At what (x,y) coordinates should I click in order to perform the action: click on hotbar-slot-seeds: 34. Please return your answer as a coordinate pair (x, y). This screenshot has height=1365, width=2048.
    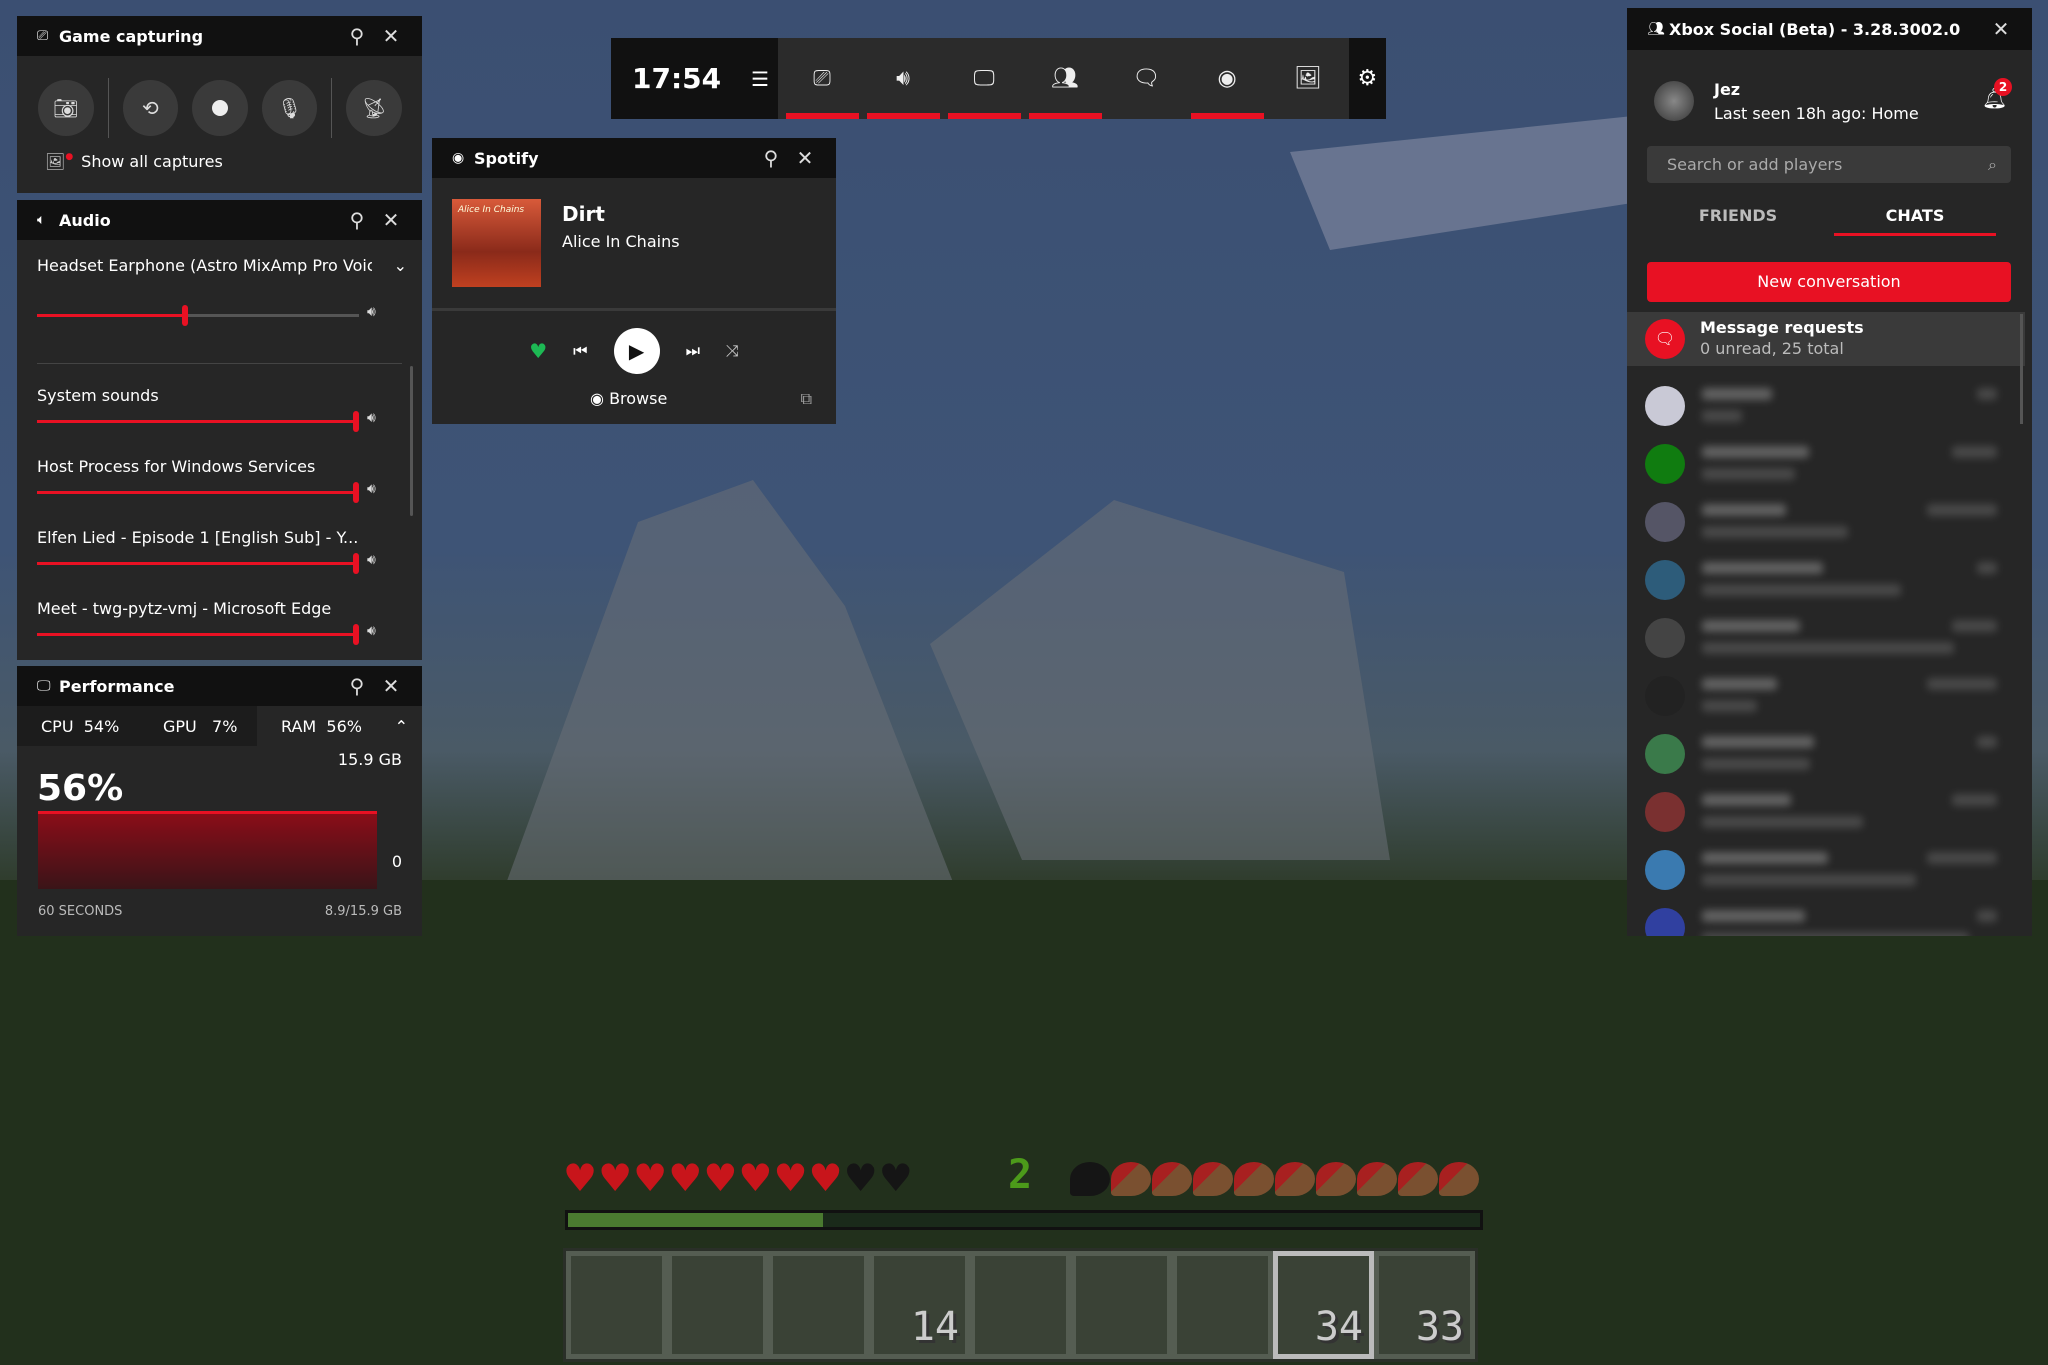
    Looking at the image, I should click on (1323, 1305).